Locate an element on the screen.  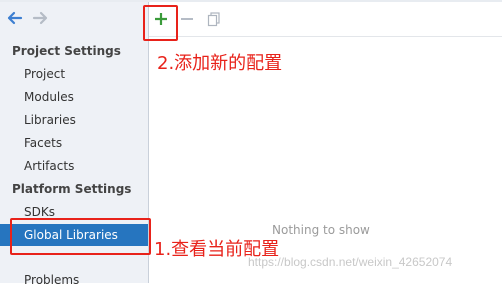
sidebar-item-problems: Problems is located at coordinates (74, 280).